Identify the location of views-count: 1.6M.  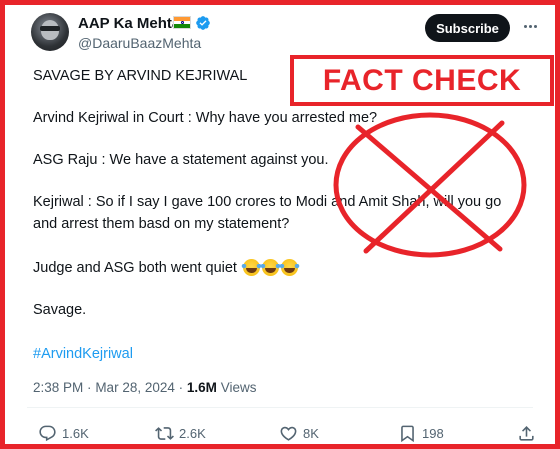
(201, 387).